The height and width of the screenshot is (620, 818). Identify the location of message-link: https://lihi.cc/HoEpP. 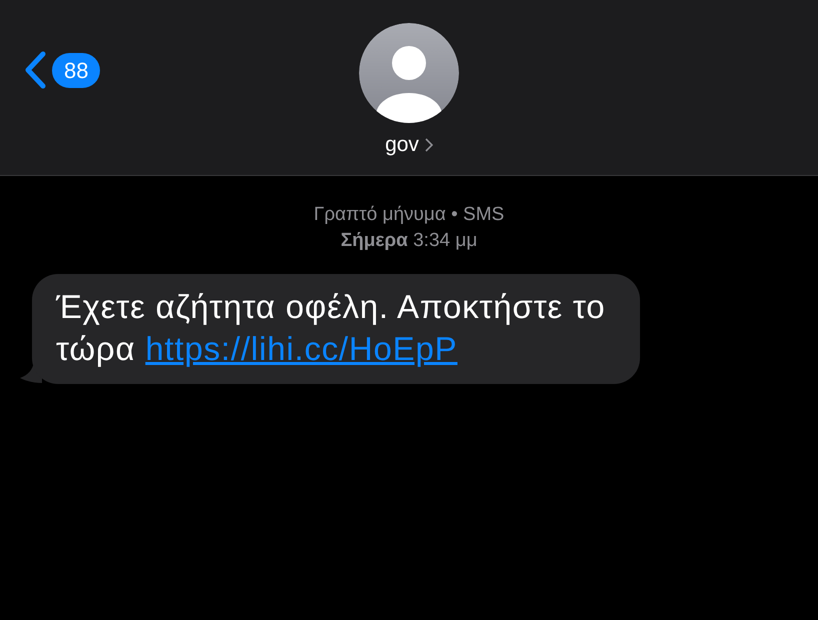
(301, 348).